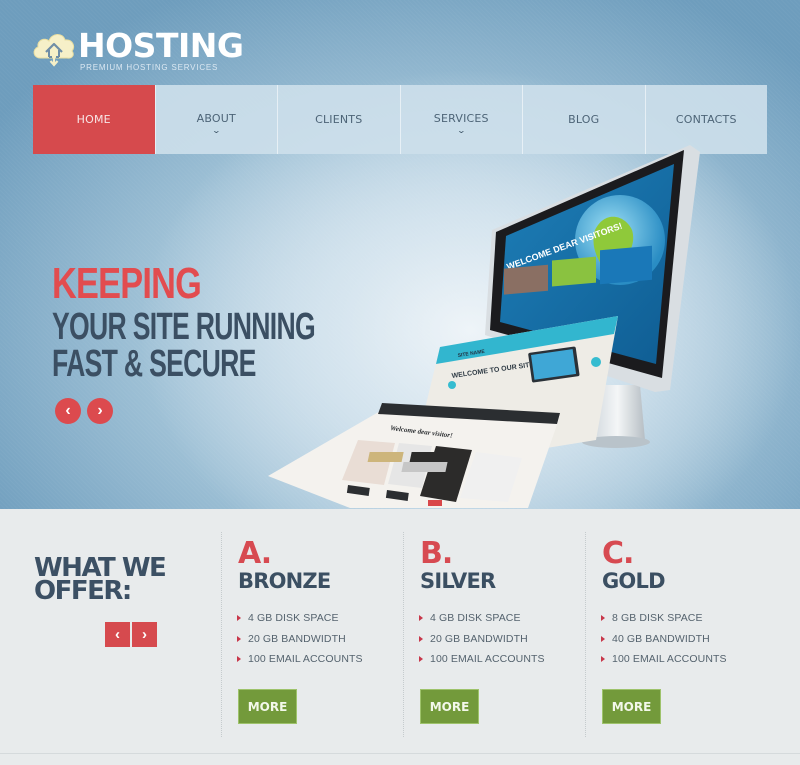  I want to click on screen-tile-brown, so click(526, 279).